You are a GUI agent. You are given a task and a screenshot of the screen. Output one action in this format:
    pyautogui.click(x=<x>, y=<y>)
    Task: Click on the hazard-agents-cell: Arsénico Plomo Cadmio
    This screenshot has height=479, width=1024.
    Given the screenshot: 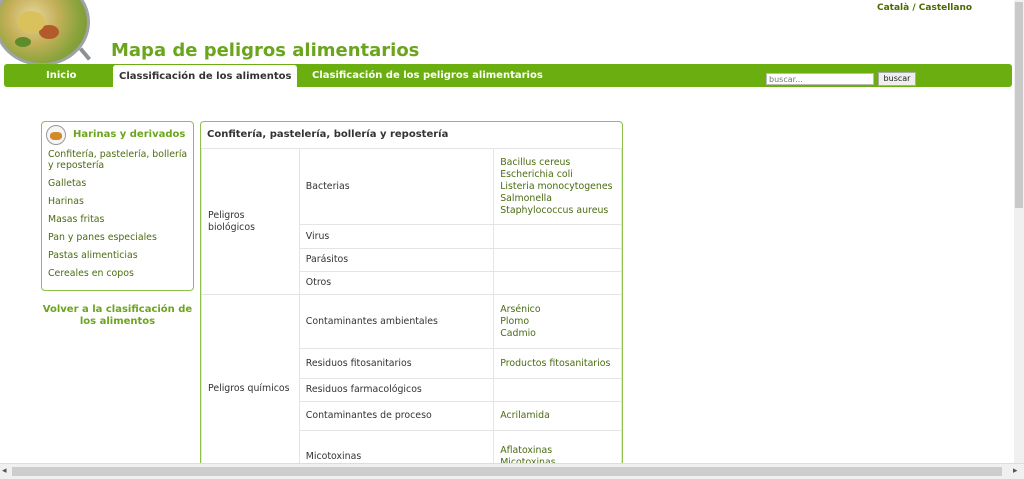 What is the action you would take?
    pyautogui.click(x=557, y=321)
    